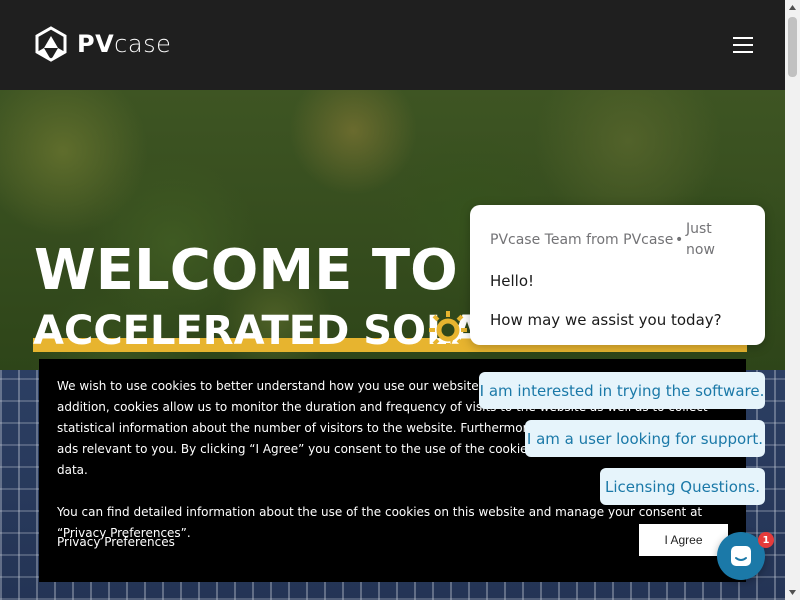 This screenshot has height=600, width=800. Describe the element at coordinates (792, 47) in the screenshot. I see `scrollbar-thumb` at that location.